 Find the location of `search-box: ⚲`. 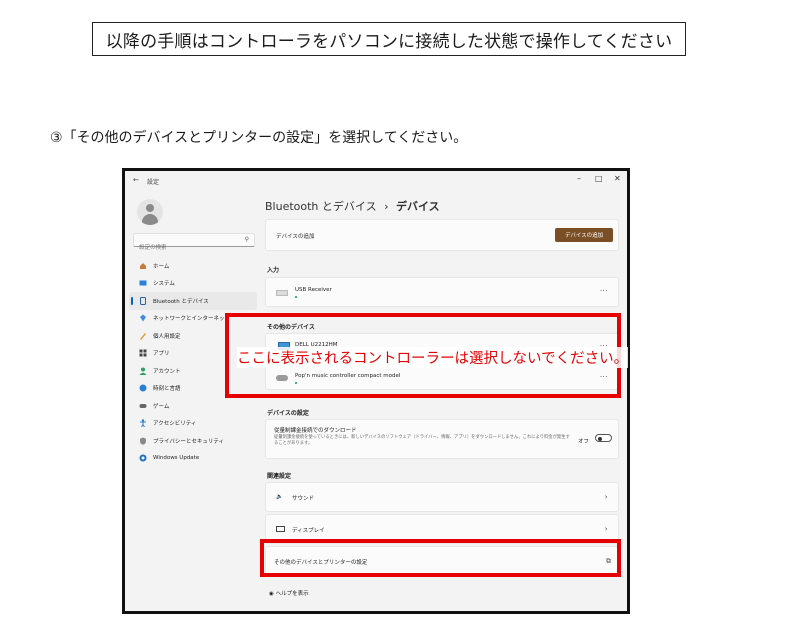

search-box: ⚲ is located at coordinates (194, 243).